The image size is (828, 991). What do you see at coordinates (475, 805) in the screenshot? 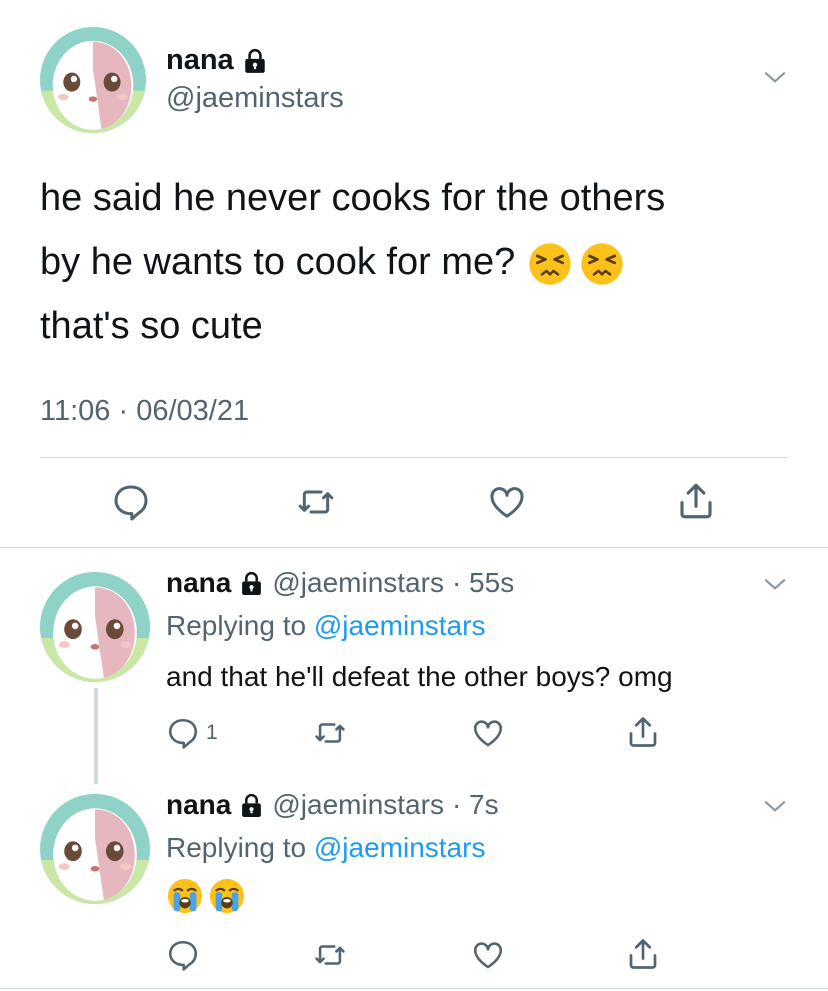
I see `relative-time: · 7s` at bounding box center [475, 805].